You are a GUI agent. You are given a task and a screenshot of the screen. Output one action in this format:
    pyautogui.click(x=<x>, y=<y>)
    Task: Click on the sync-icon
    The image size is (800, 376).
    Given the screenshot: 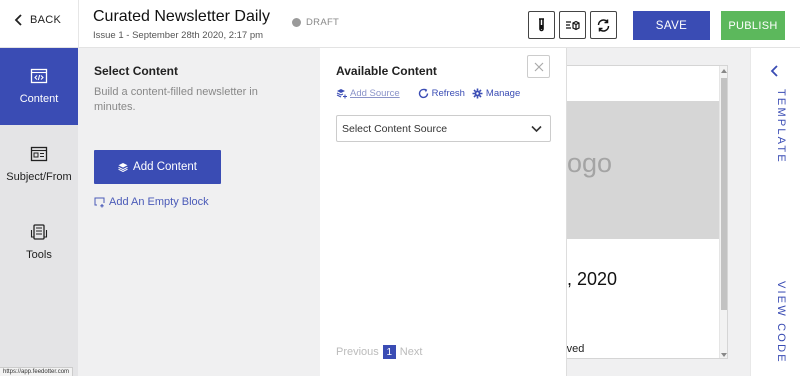 What is the action you would take?
    pyautogui.click(x=603, y=25)
    